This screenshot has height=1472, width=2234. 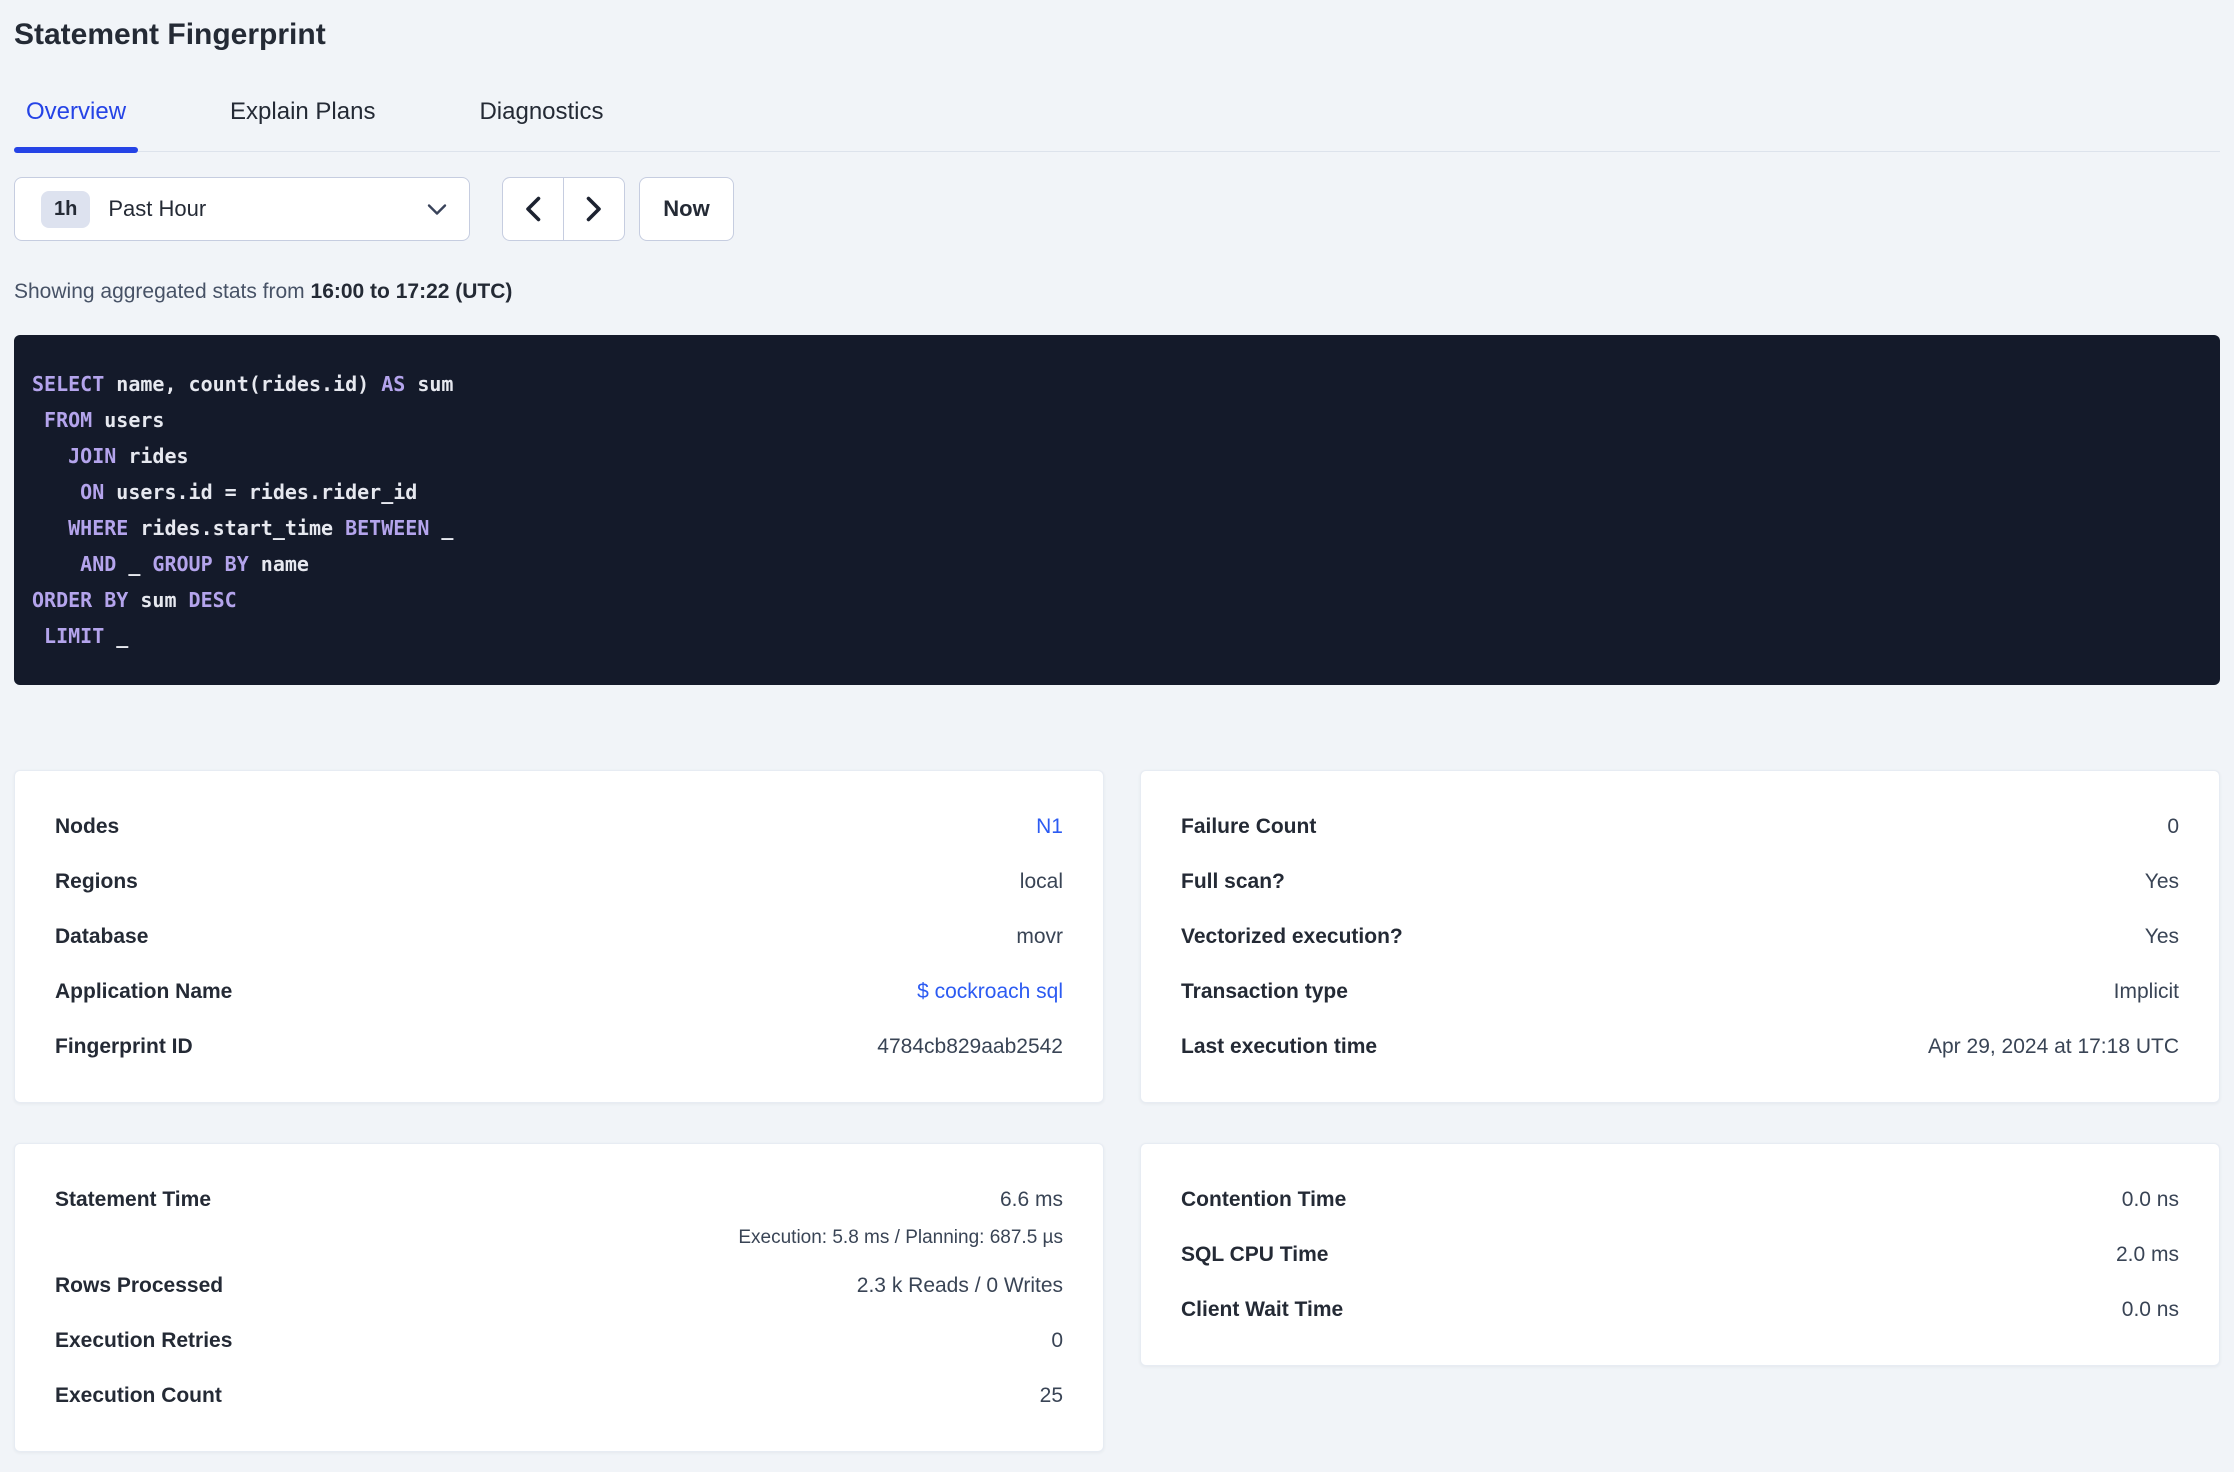 What do you see at coordinates (1249, 826) in the screenshot?
I see `row-label: Failure Count` at bounding box center [1249, 826].